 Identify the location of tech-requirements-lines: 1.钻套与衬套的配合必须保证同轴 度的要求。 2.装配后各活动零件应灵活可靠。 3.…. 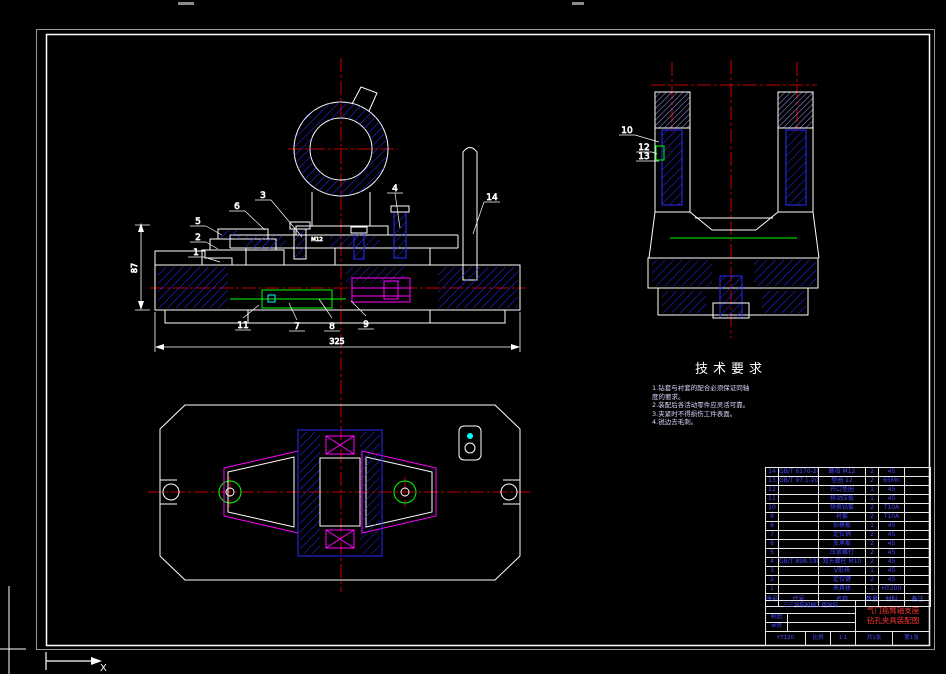
(731, 405).